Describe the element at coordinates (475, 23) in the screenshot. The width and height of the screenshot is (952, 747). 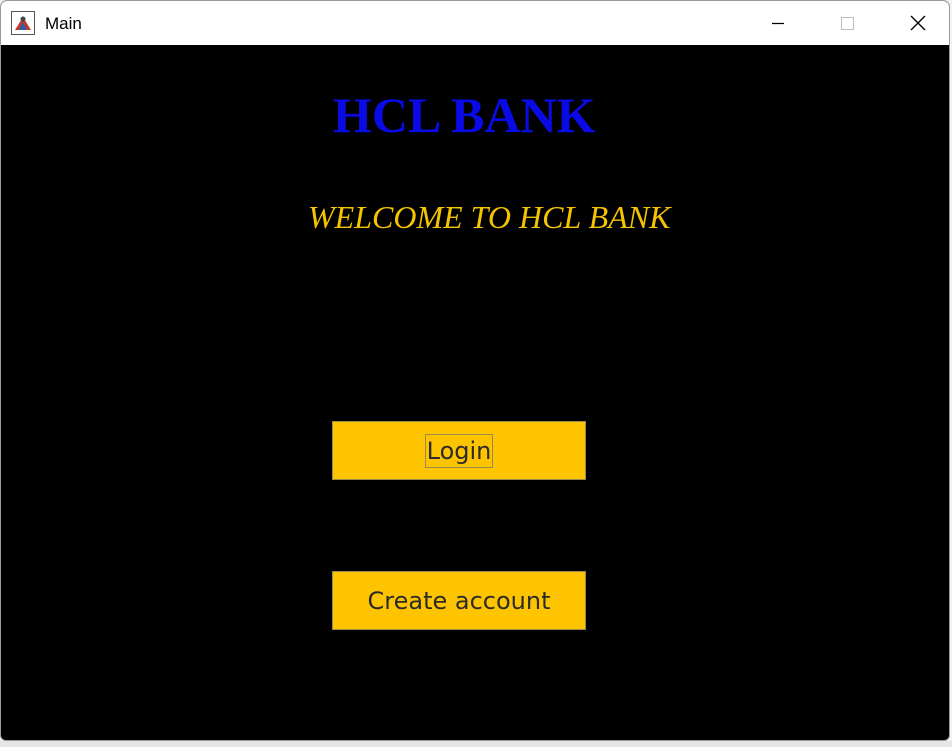
I see `title-bar: Main` at that location.